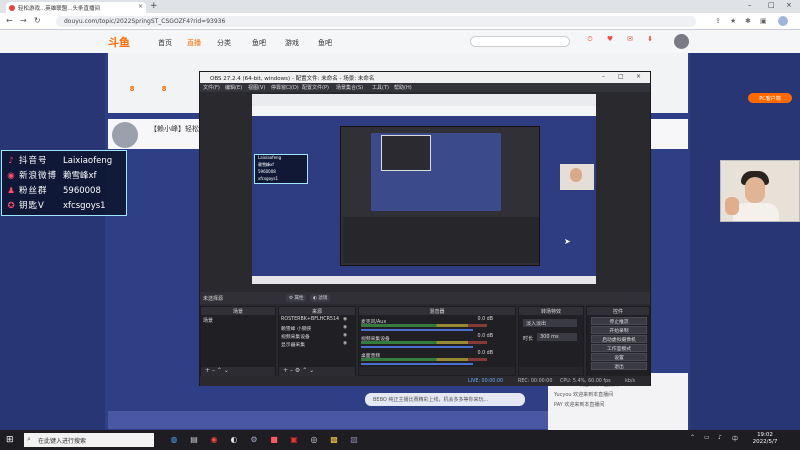 This screenshot has width=800, height=450. I want to click on transition-select: 淡入淡出, so click(550, 323).